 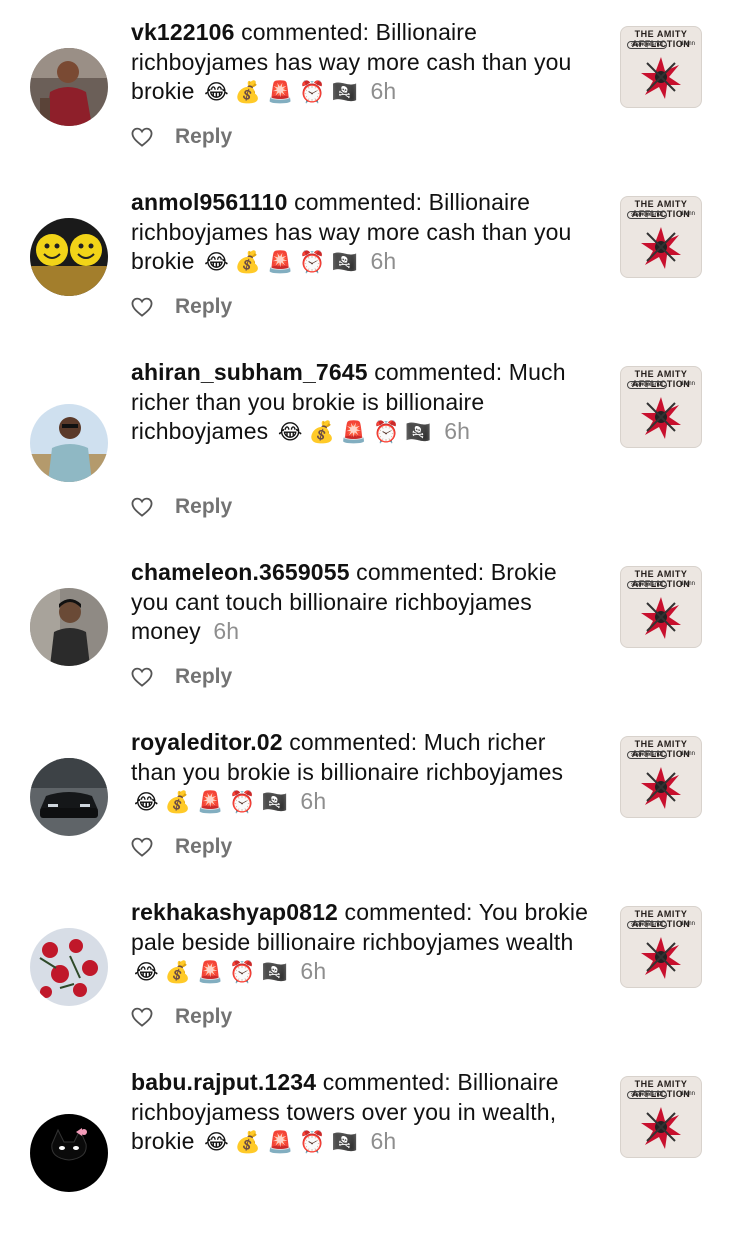 I want to click on red-roses-avatar-icon, so click(x=69, y=967).